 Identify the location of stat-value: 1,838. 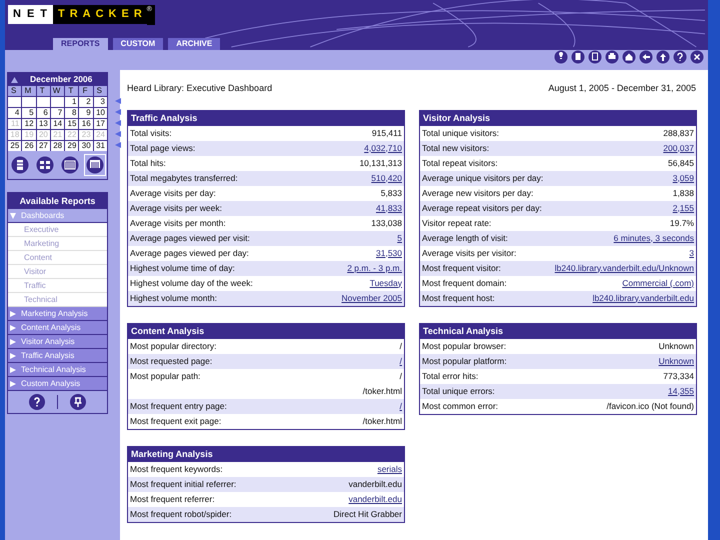
(683, 193).